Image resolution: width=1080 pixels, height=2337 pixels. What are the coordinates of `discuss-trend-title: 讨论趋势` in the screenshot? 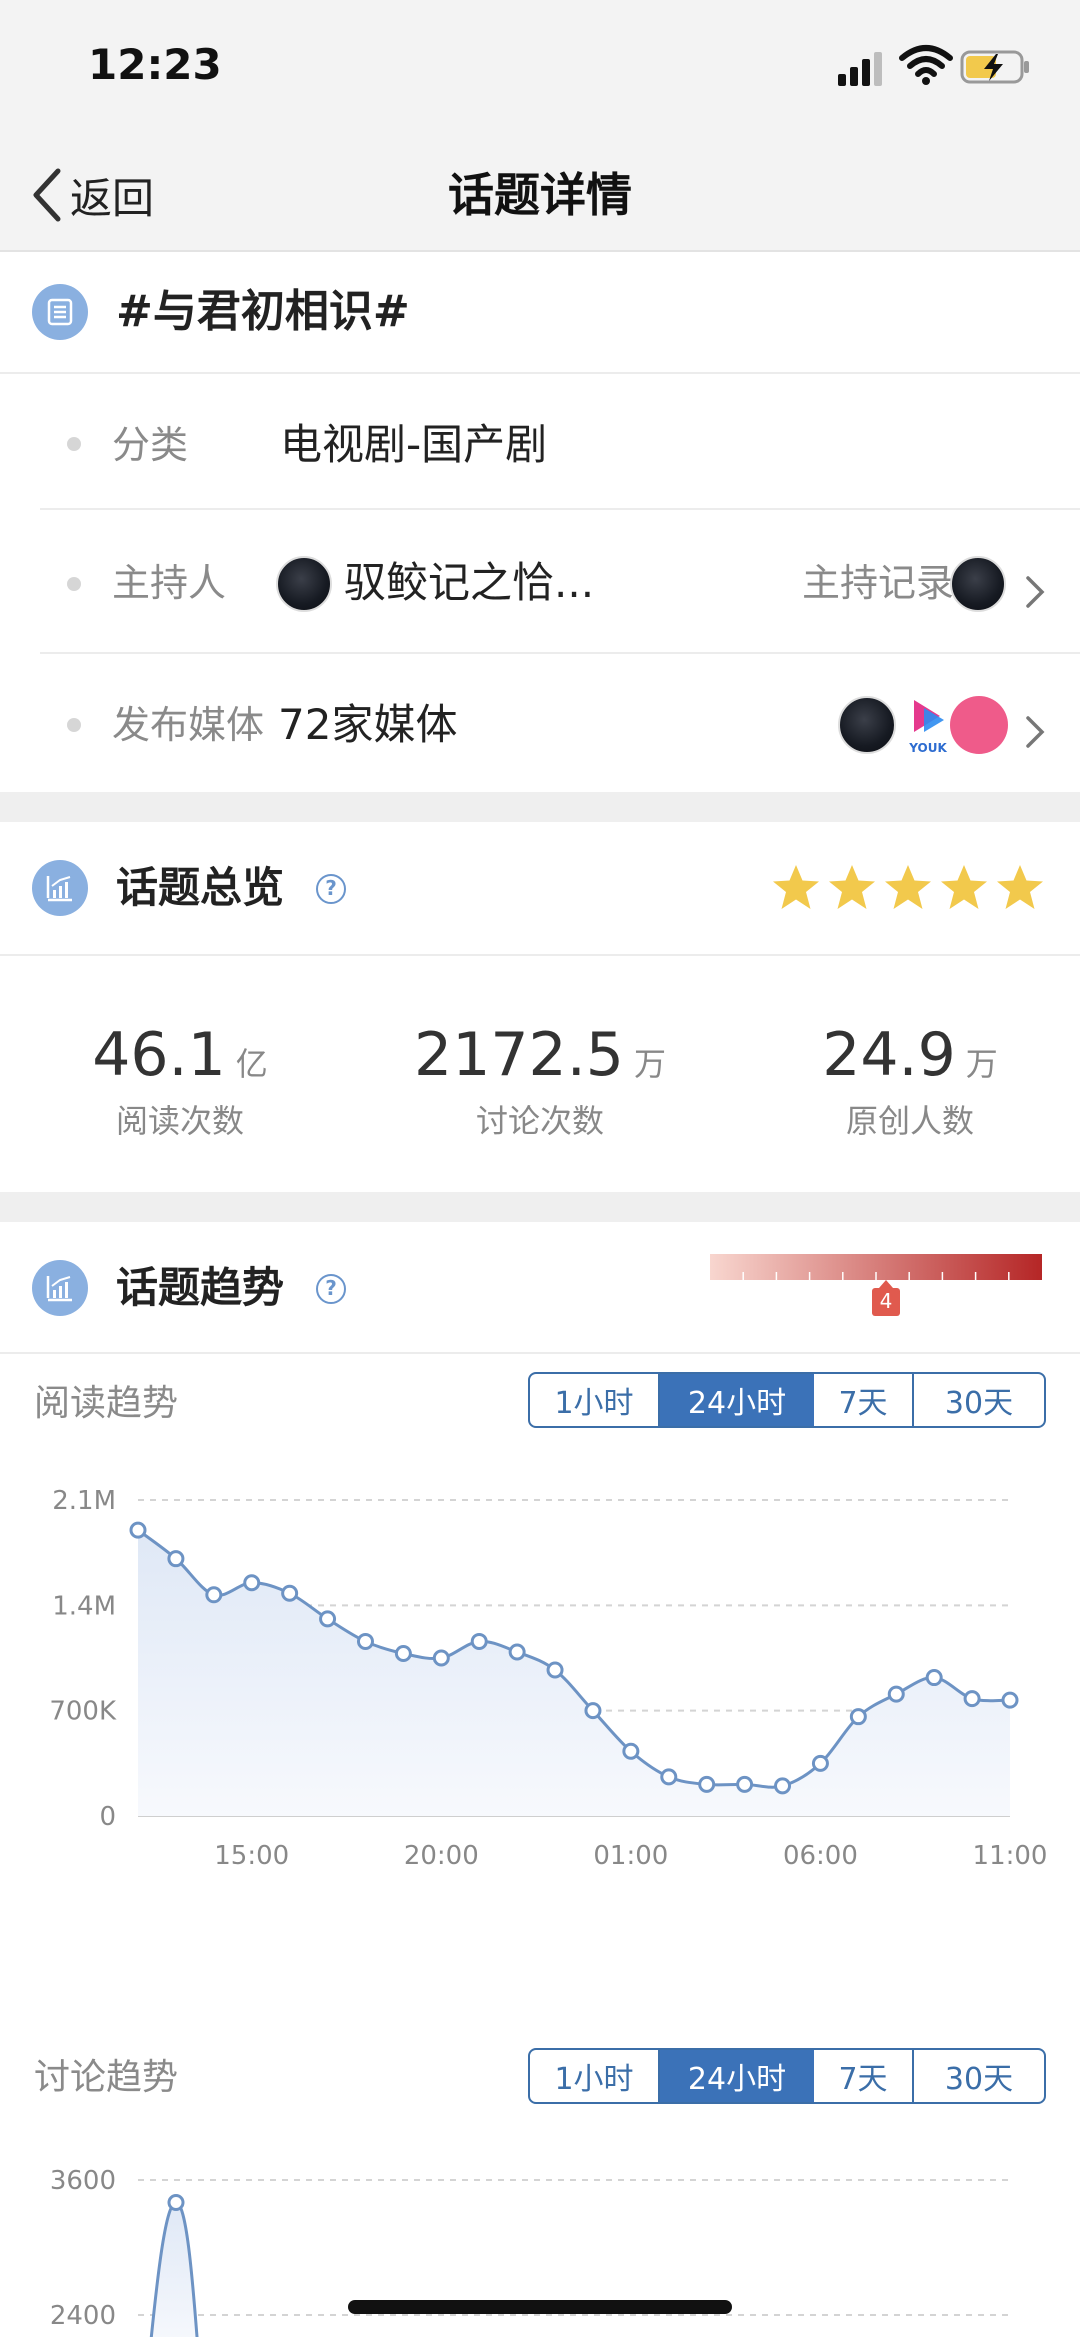 It's located at (106, 2077).